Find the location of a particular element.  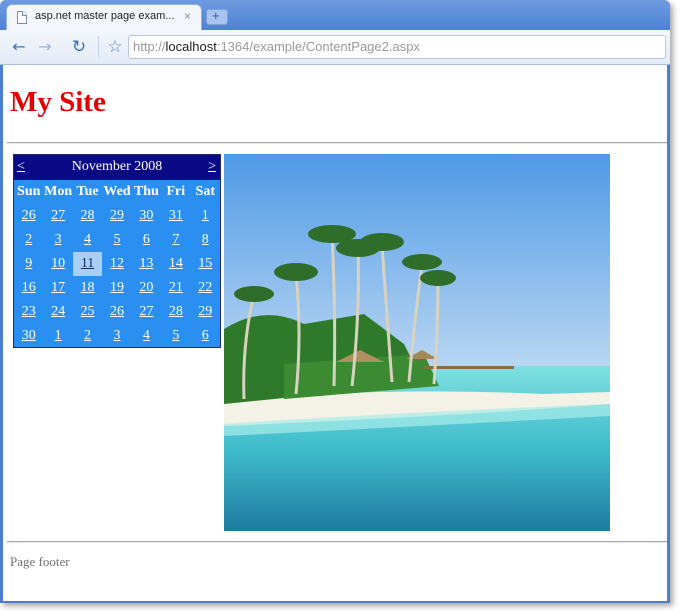

calendar-day: 17 is located at coordinates (57, 288).